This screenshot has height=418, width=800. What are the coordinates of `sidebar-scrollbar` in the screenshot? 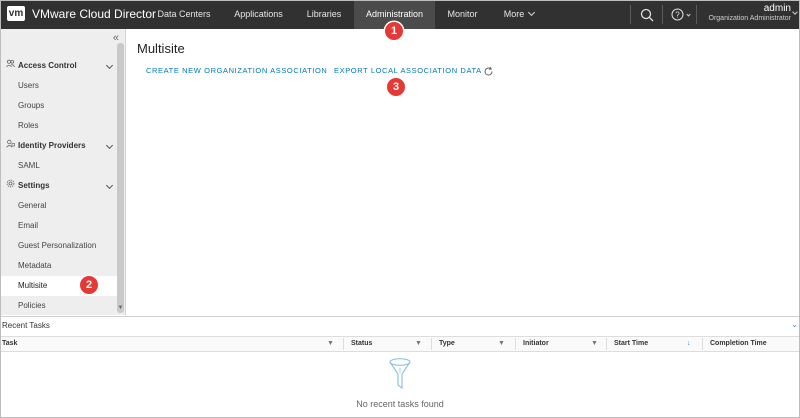 It's located at (120, 178).